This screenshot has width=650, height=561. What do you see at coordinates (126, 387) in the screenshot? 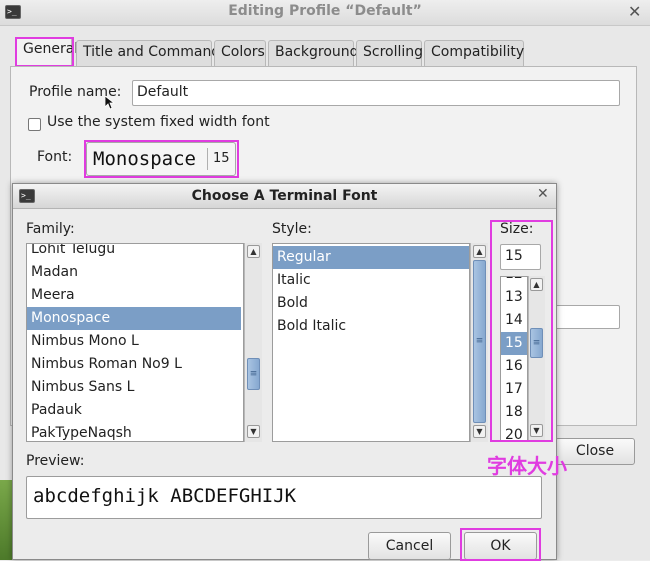
I see `family-item: Nimbus Sans L` at bounding box center [126, 387].